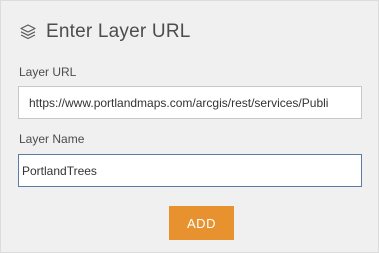  I want to click on panel-title: Enter Layer URL, so click(118, 31).